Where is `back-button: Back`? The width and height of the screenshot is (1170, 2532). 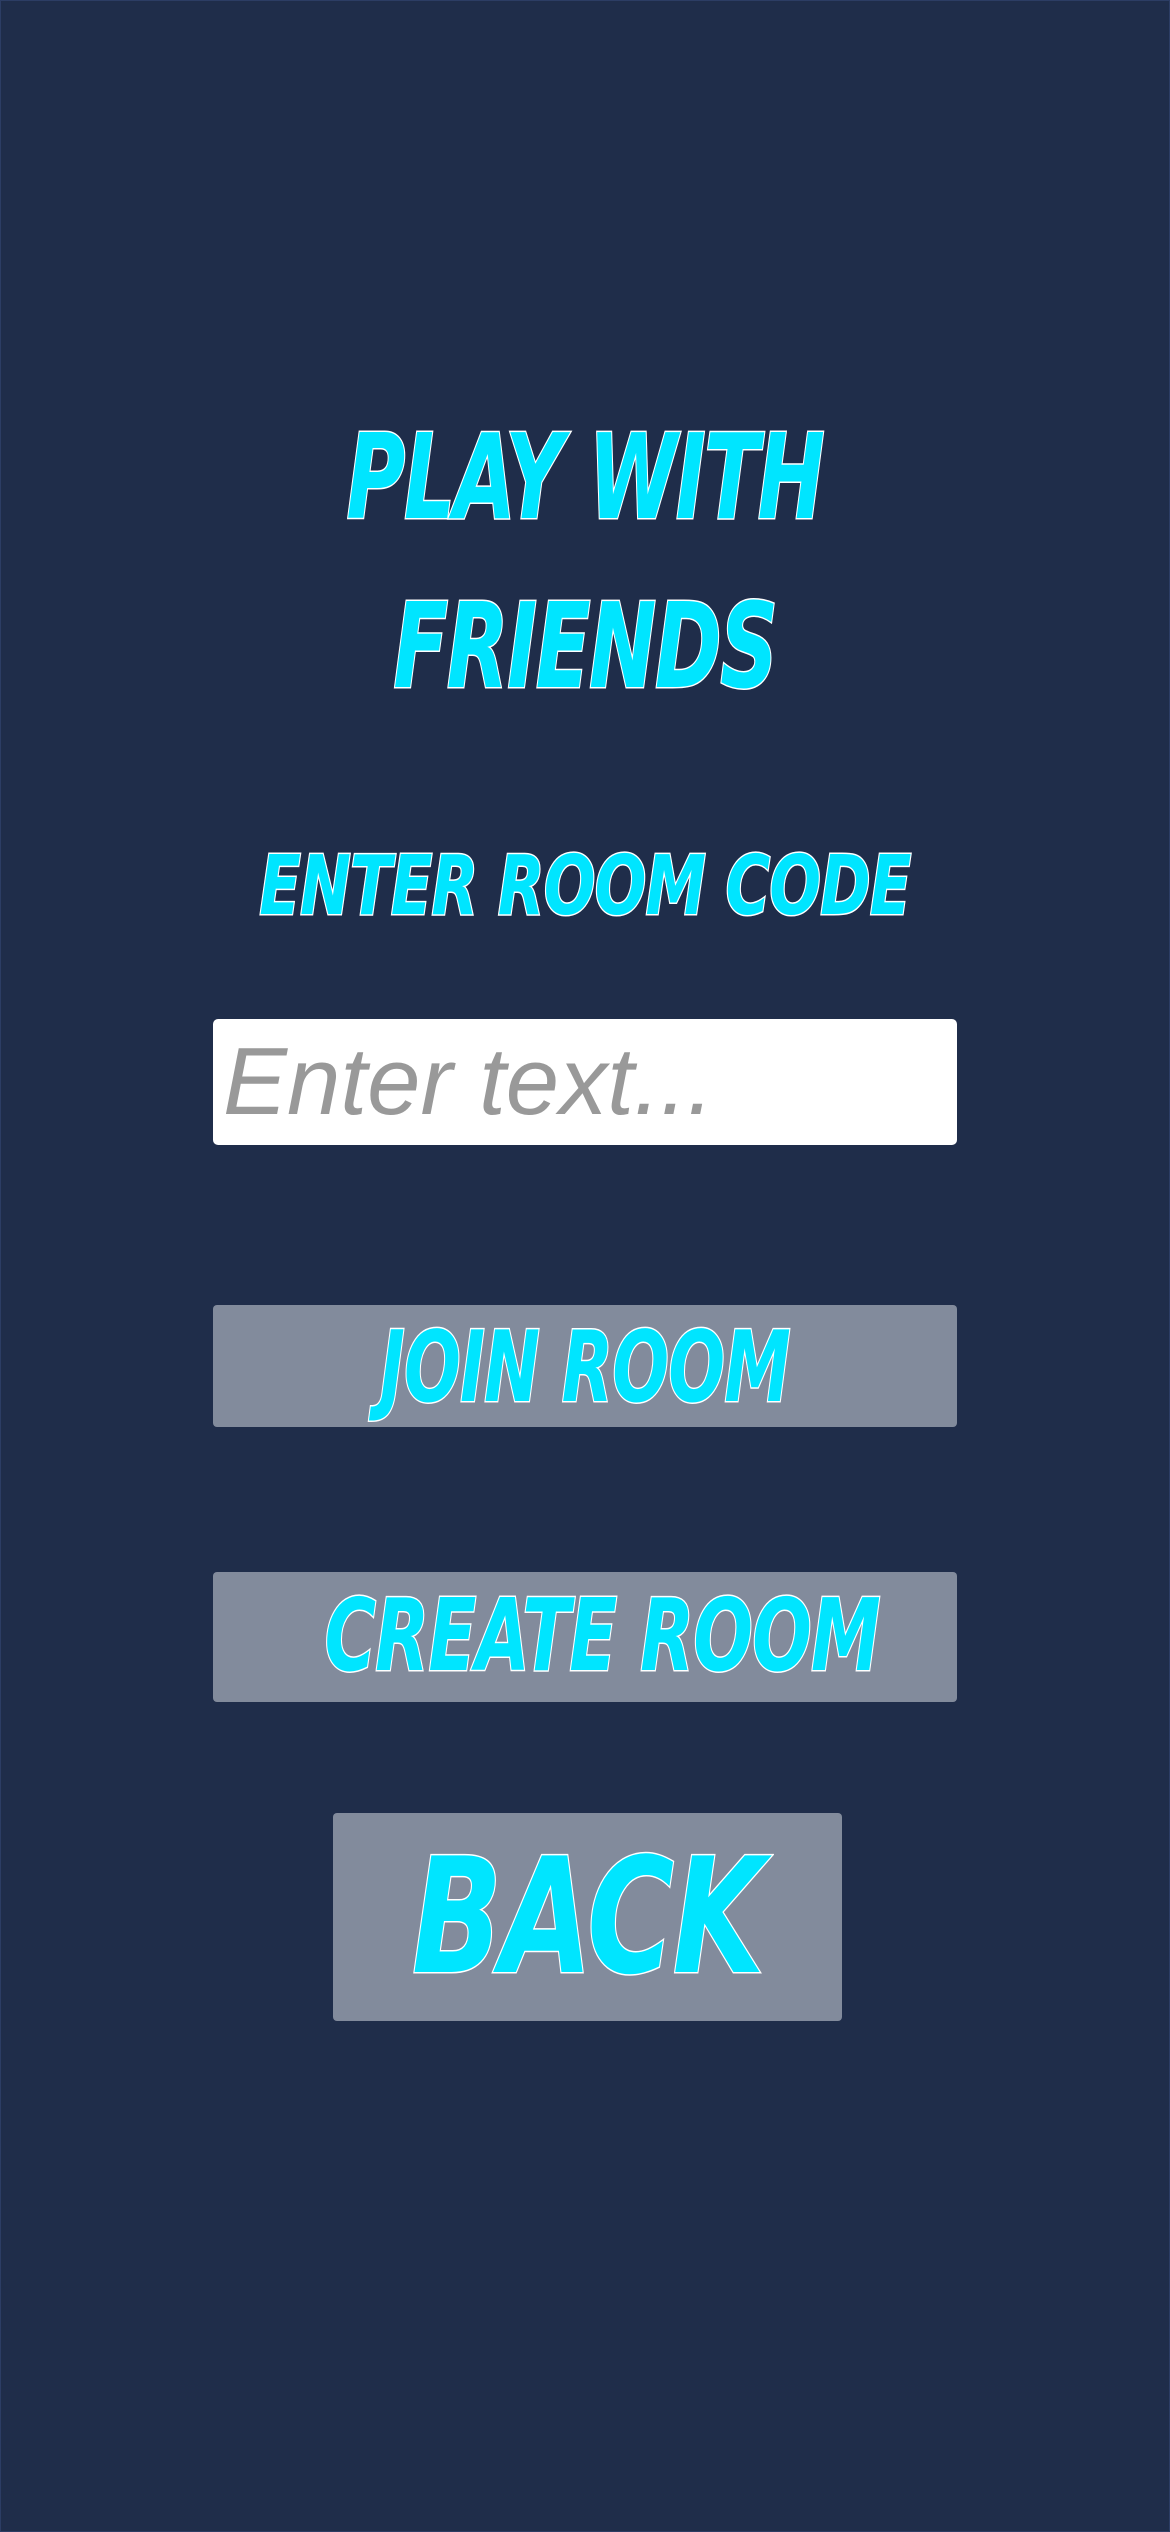 back-button: Back is located at coordinates (587, 1917).